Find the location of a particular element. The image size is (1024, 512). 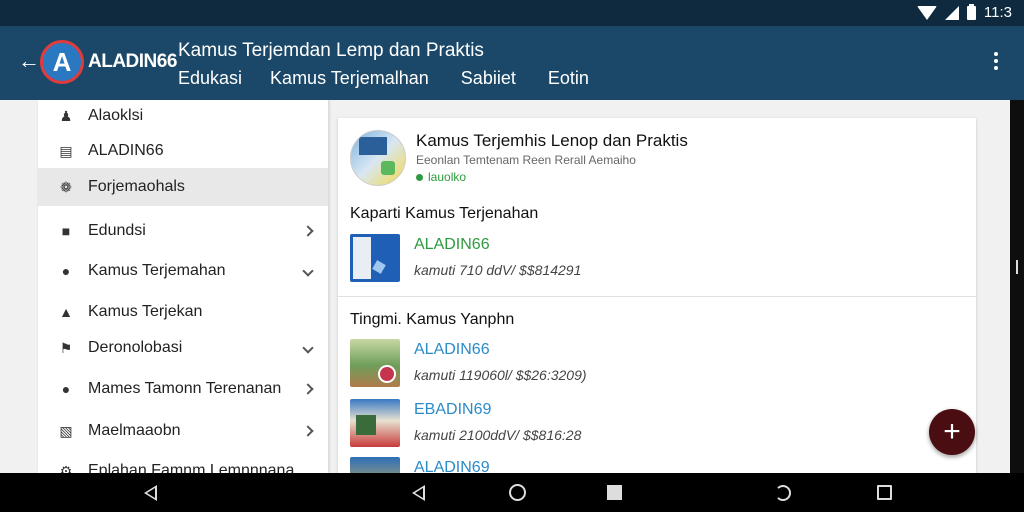

brand-logo: A is located at coordinates (62, 62).